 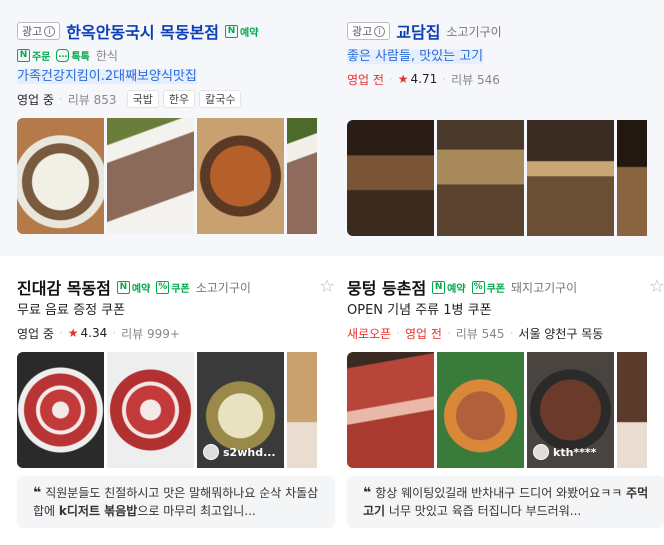 What do you see at coordinates (64, 287) in the screenshot?
I see `place-name: 진대감 목동점` at bounding box center [64, 287].